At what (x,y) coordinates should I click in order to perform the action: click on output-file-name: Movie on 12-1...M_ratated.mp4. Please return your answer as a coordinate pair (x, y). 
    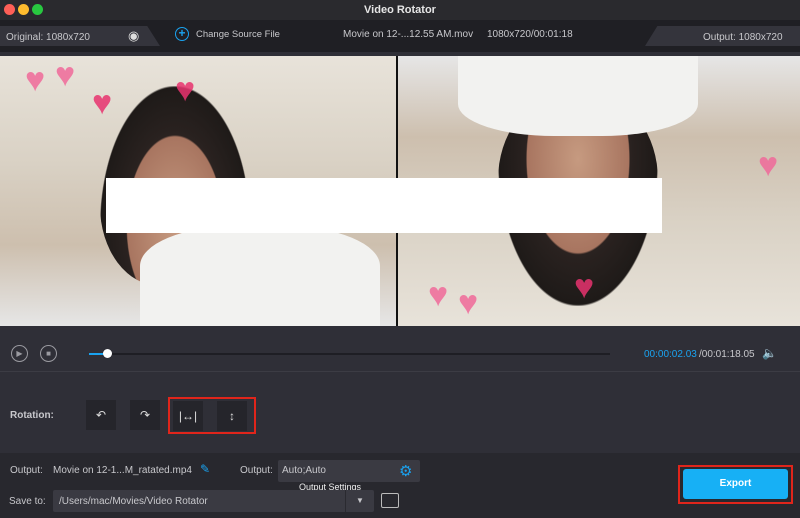
    Looking at the image, I should click on (122, 470).